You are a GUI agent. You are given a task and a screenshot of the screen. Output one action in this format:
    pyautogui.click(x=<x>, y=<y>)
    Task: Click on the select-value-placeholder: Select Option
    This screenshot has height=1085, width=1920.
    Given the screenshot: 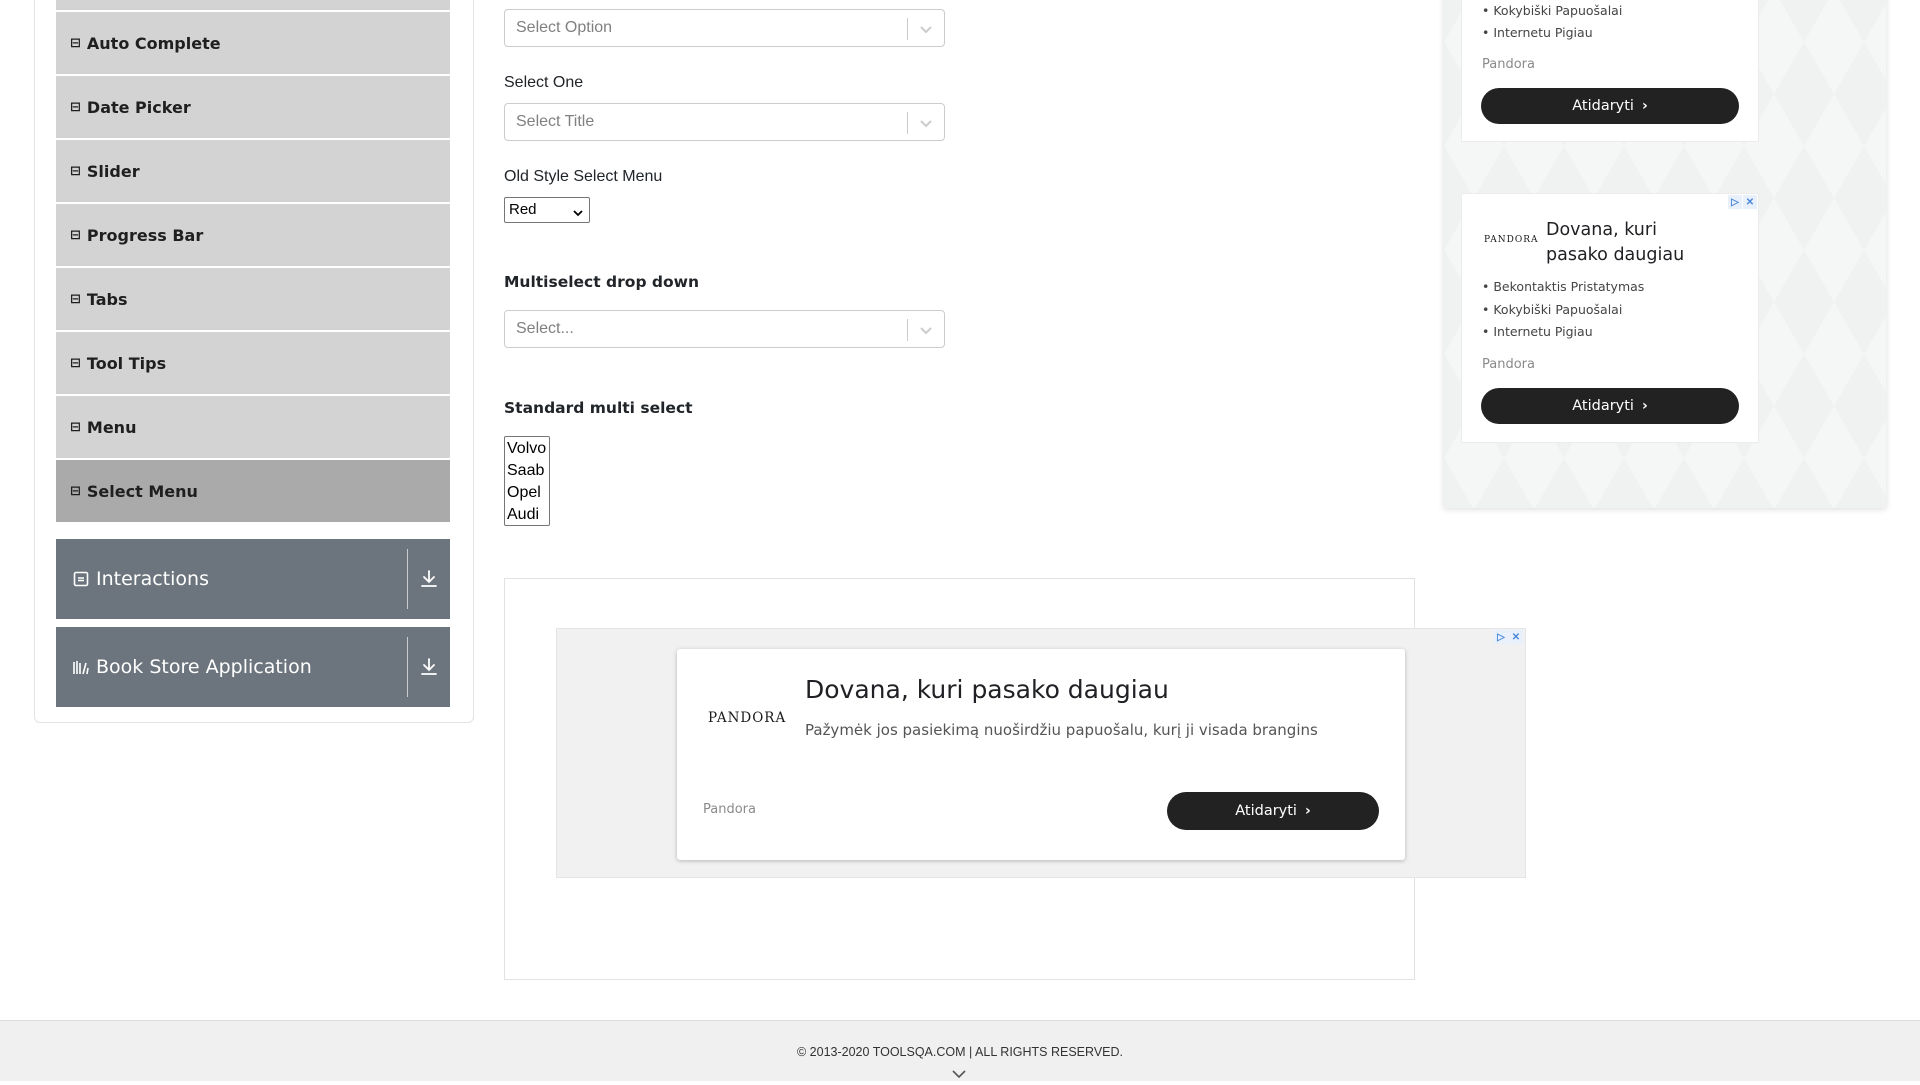 What is the action you would take?
    pyautogui.click(x=564, y=27)
    